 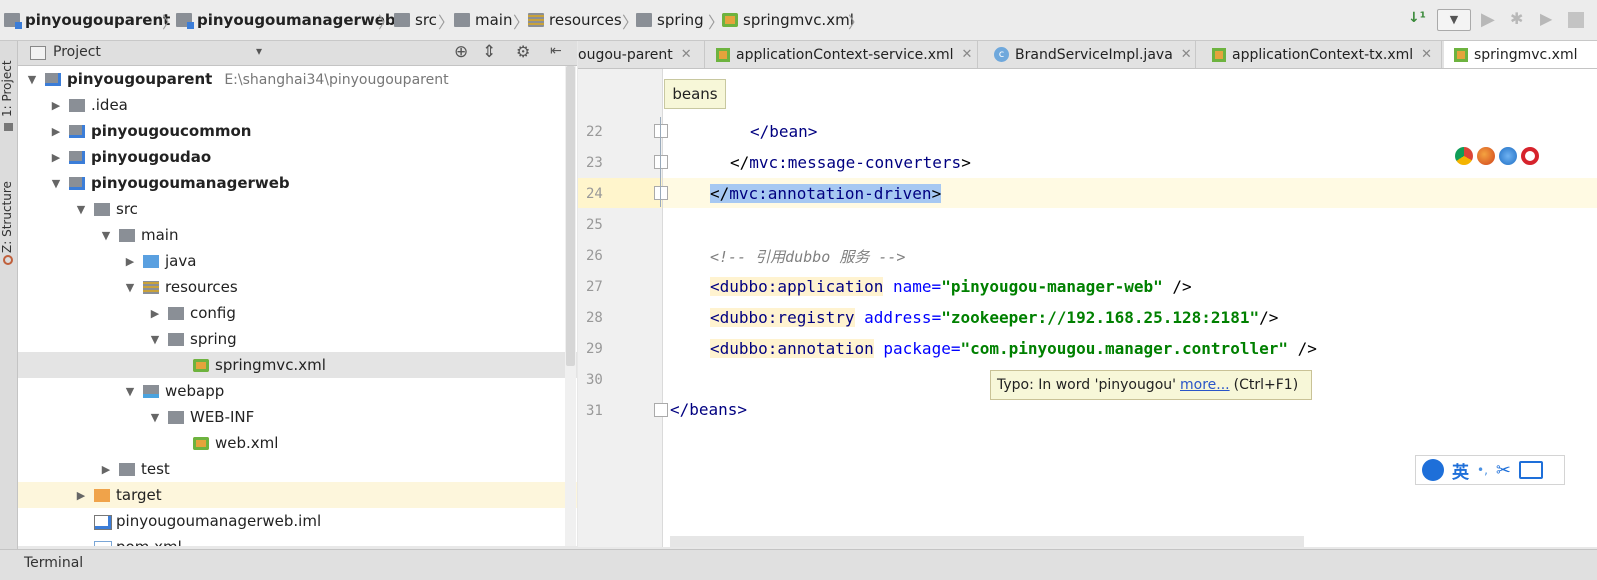 I want to click on tree-item-label: pinyougoumanagerweb.iml, so click(x=219, y=521).